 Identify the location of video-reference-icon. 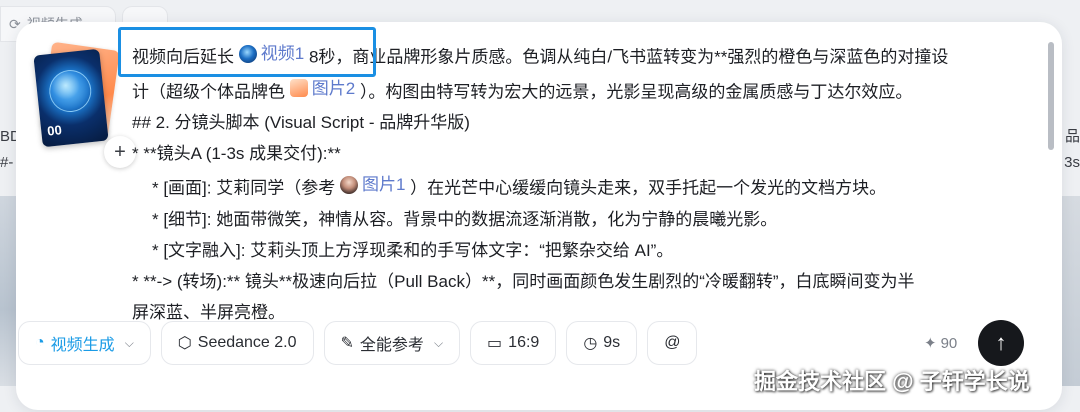
(247, 53).